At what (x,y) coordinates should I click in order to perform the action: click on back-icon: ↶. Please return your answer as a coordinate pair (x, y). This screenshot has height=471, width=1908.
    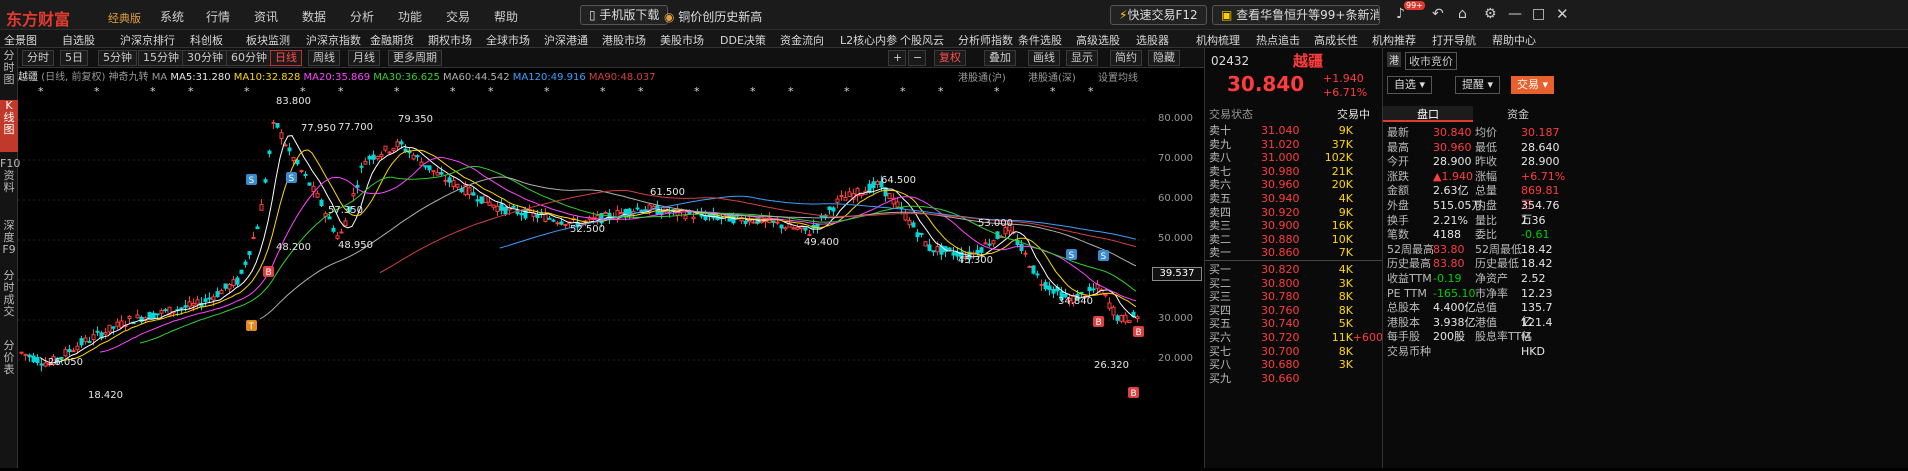
    Looking at the image, I should click on (1438, 14).